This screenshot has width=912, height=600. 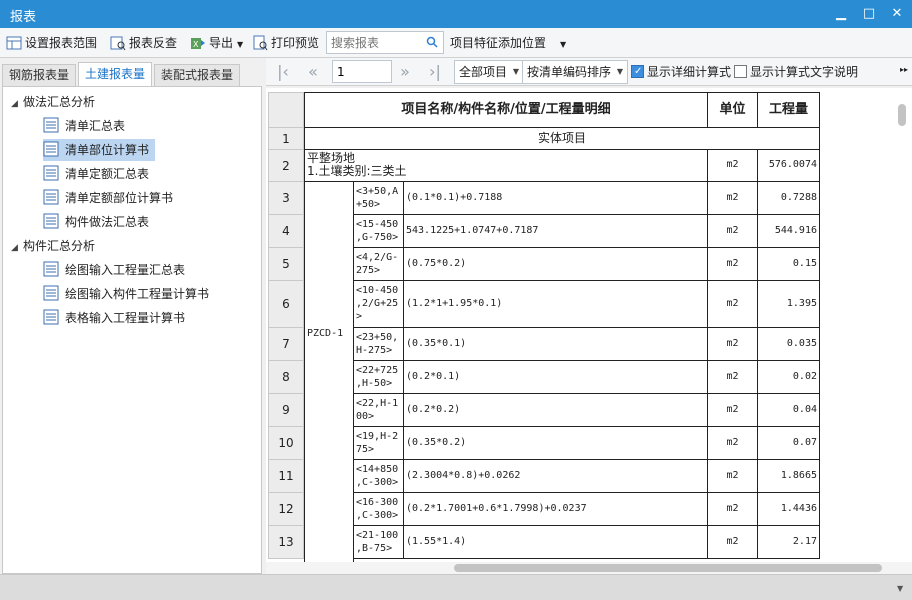 What do you see at coordinates (129, 294) in the screenshot?
I see `tree-item-drawing-component: 绘图输入构件工程量计算书` at bounding box center [129, 294].